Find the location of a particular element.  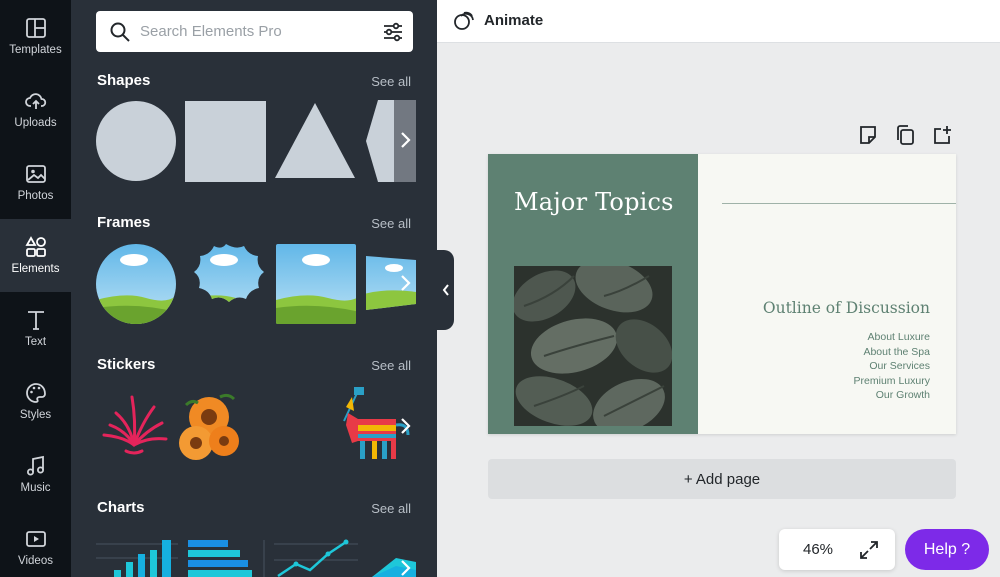

rail-item-label: Elements is located at coordinates (35, 268).